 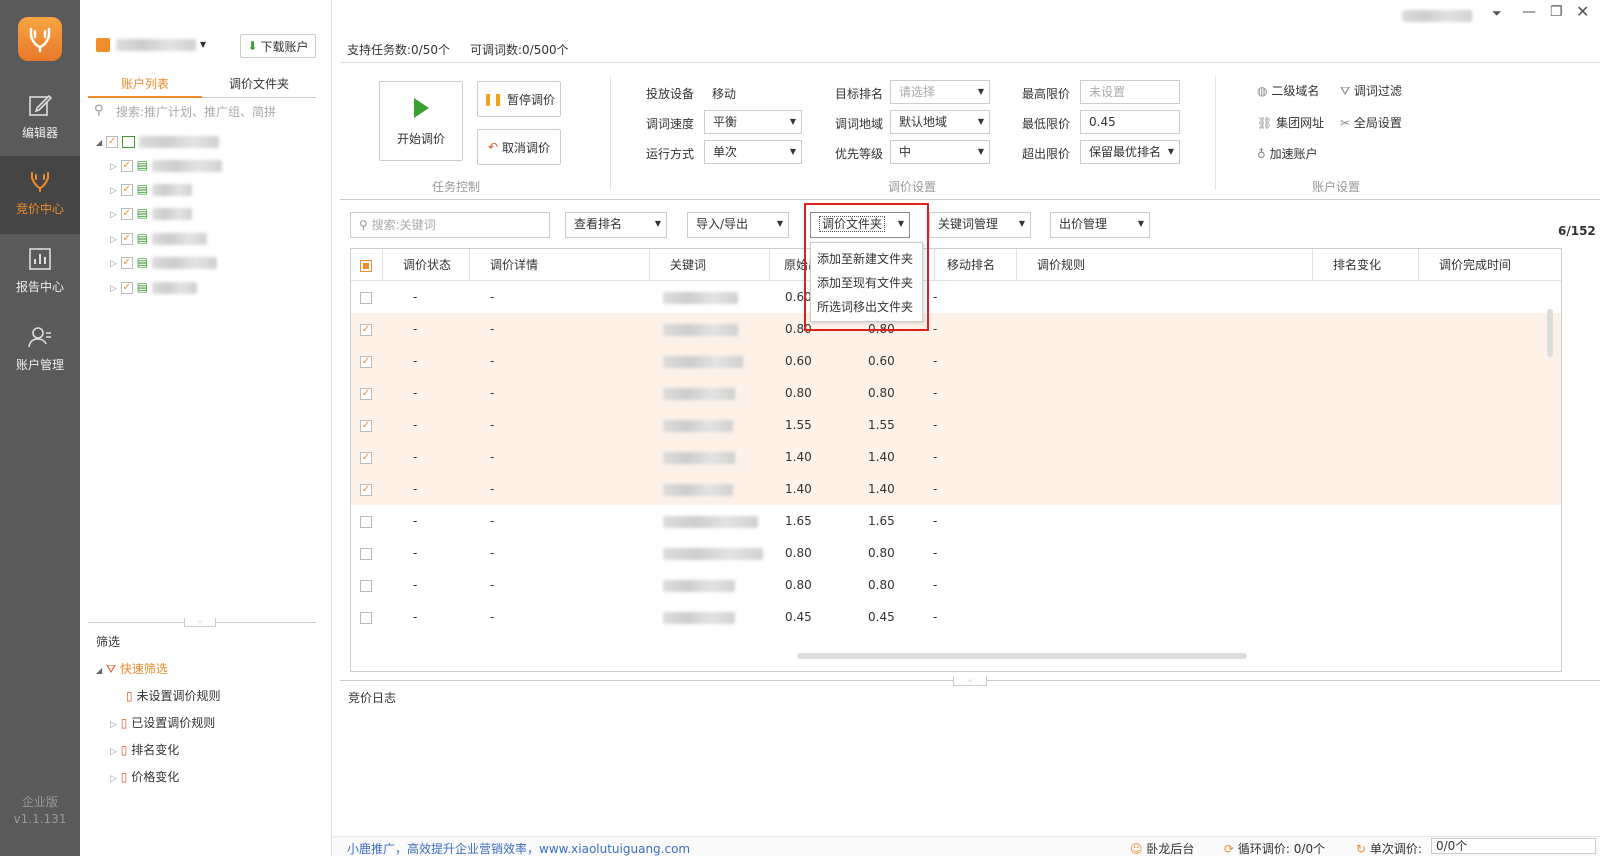 I want to click on col-mobile-rank: 移动排名, so click(x=976, y=265).